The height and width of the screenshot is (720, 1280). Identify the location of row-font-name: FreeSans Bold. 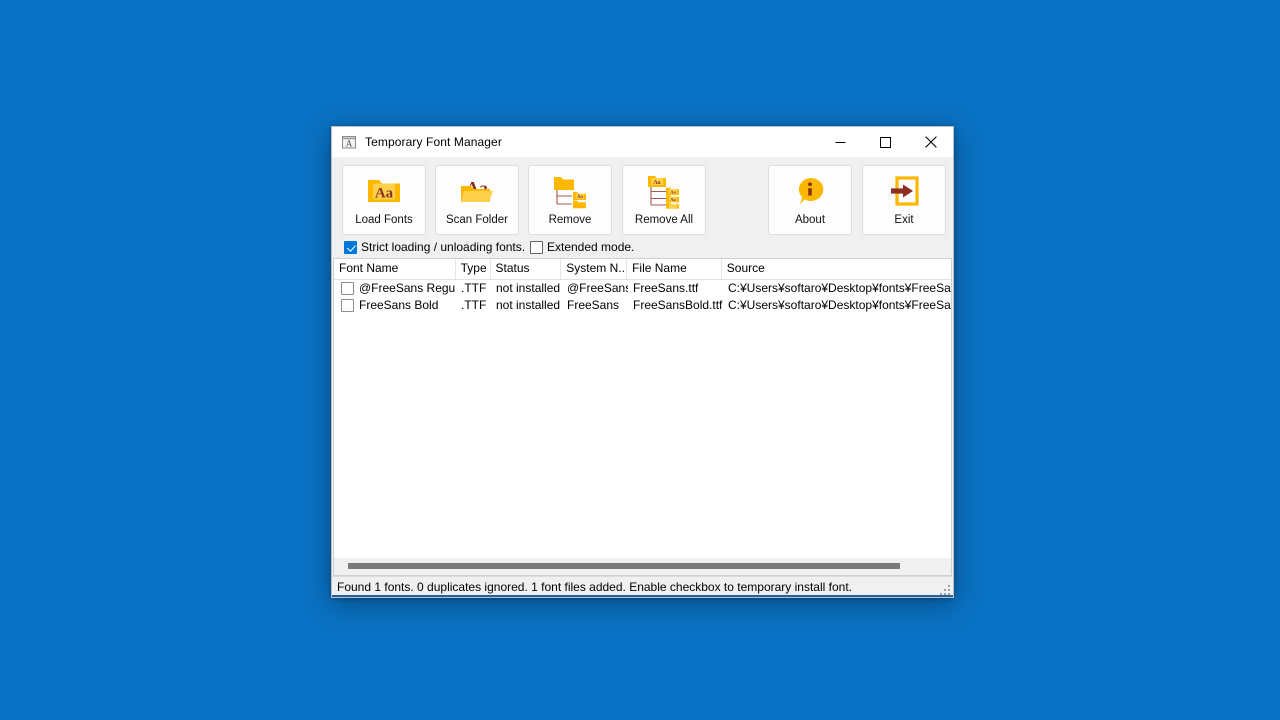
(399, 305).